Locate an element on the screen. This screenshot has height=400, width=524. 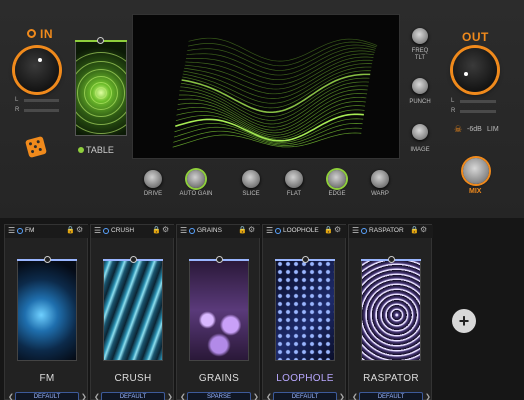
input-meter-r is located at coordinates (41, 110).